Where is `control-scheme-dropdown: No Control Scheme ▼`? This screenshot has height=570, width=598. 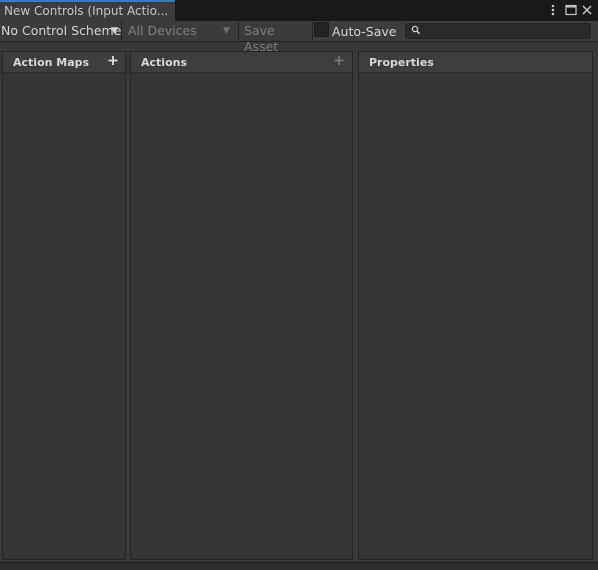 control-scheme-dropdown: No Control Scheme ▼ is located at coordinates (61, 30).